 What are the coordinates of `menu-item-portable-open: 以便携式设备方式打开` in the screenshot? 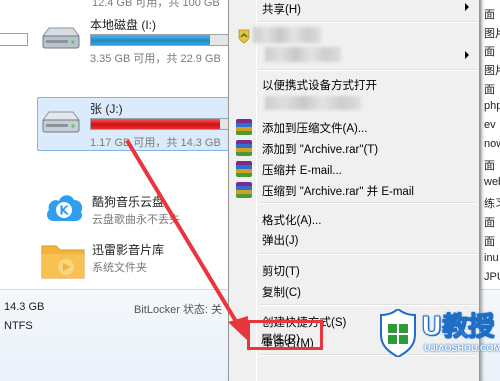 It's located at (354, 84).